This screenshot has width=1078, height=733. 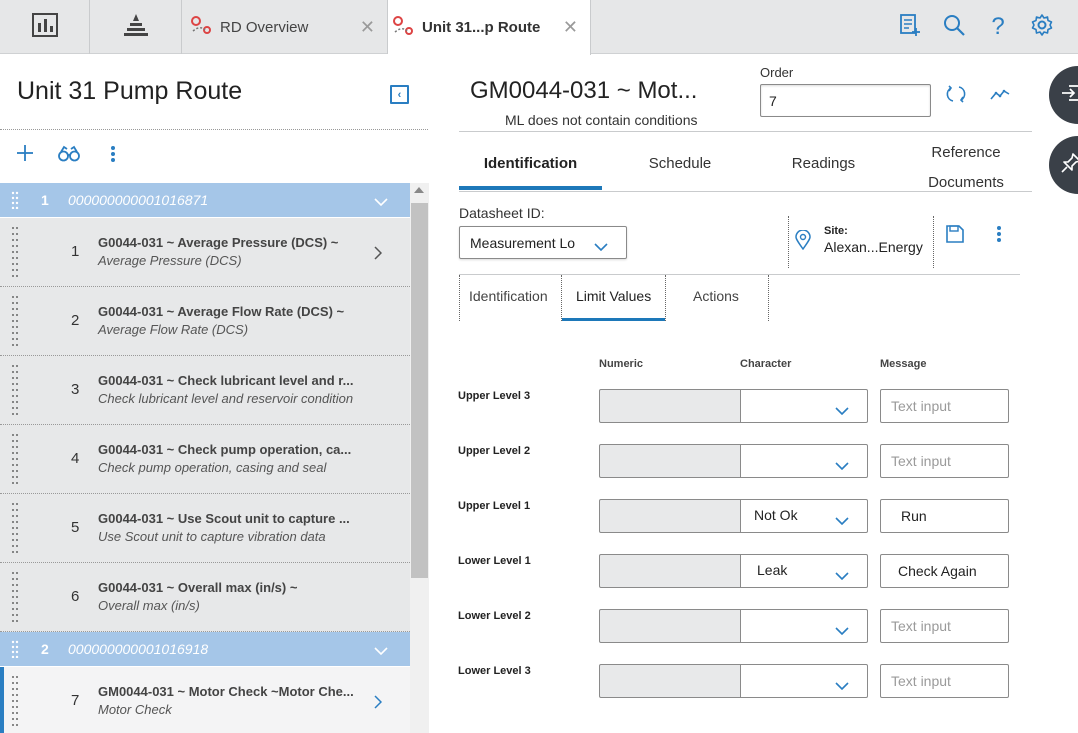 I want to click on hierarchy-tab, so click(x=136, y=27).